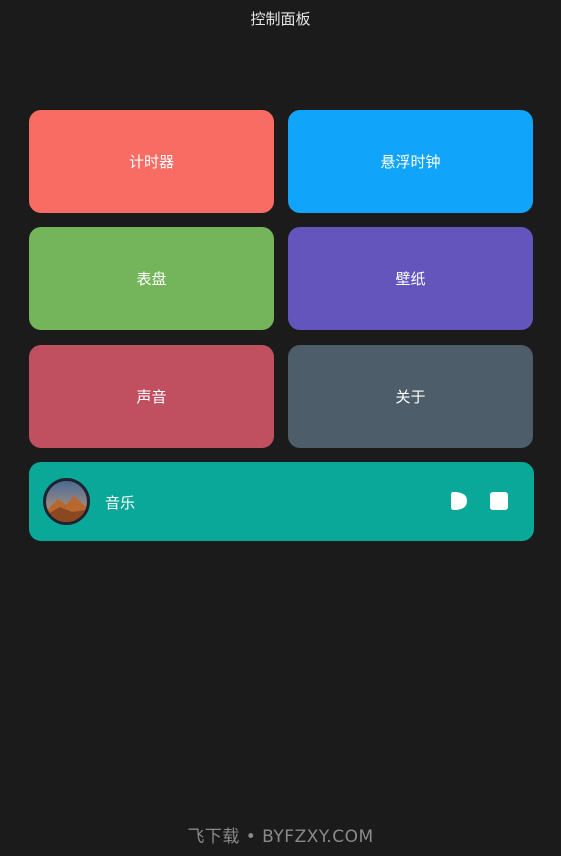 This screenshot has width=561, height=856. I want to click on floating-clock-tile: 悬浮时钟, so click(410, 161).